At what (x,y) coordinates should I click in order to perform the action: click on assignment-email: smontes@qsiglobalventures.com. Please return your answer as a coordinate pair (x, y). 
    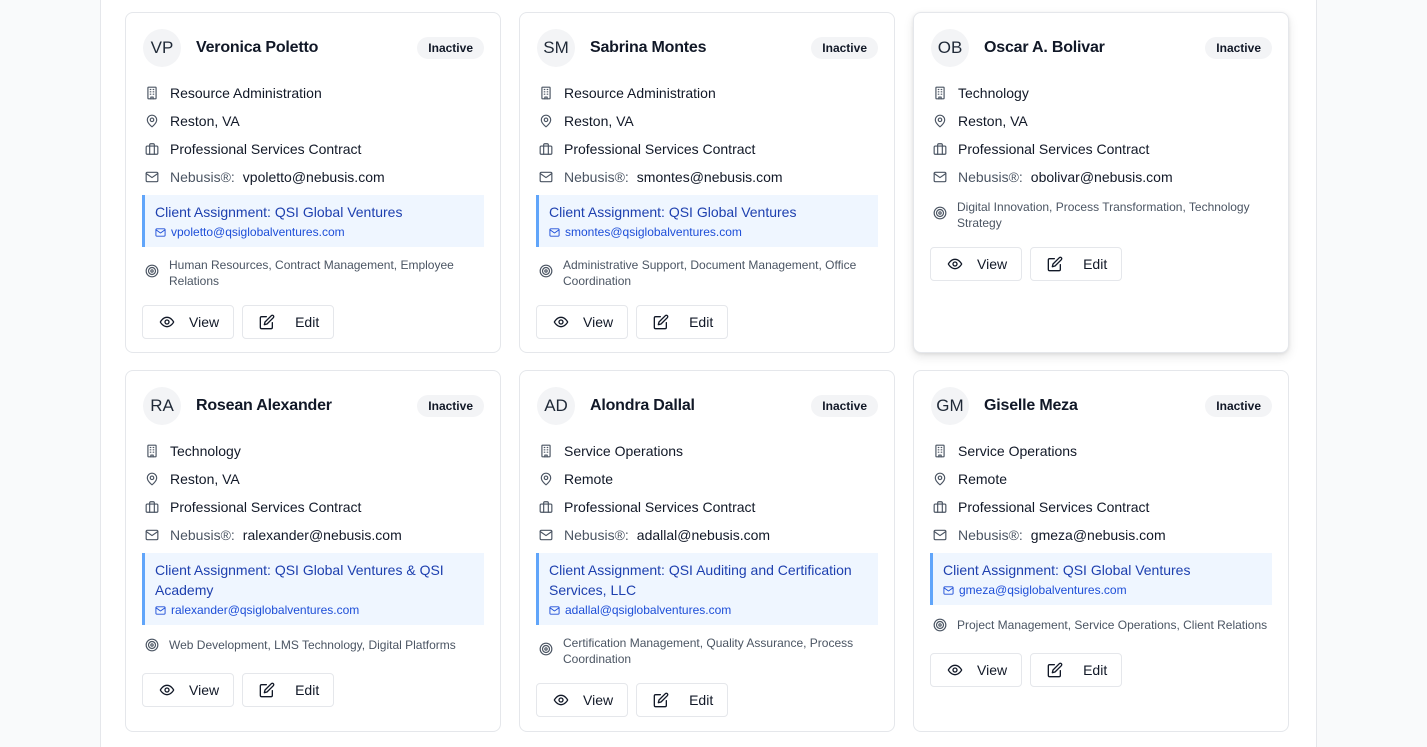
    Looking at the image, I should click on (653, 232).